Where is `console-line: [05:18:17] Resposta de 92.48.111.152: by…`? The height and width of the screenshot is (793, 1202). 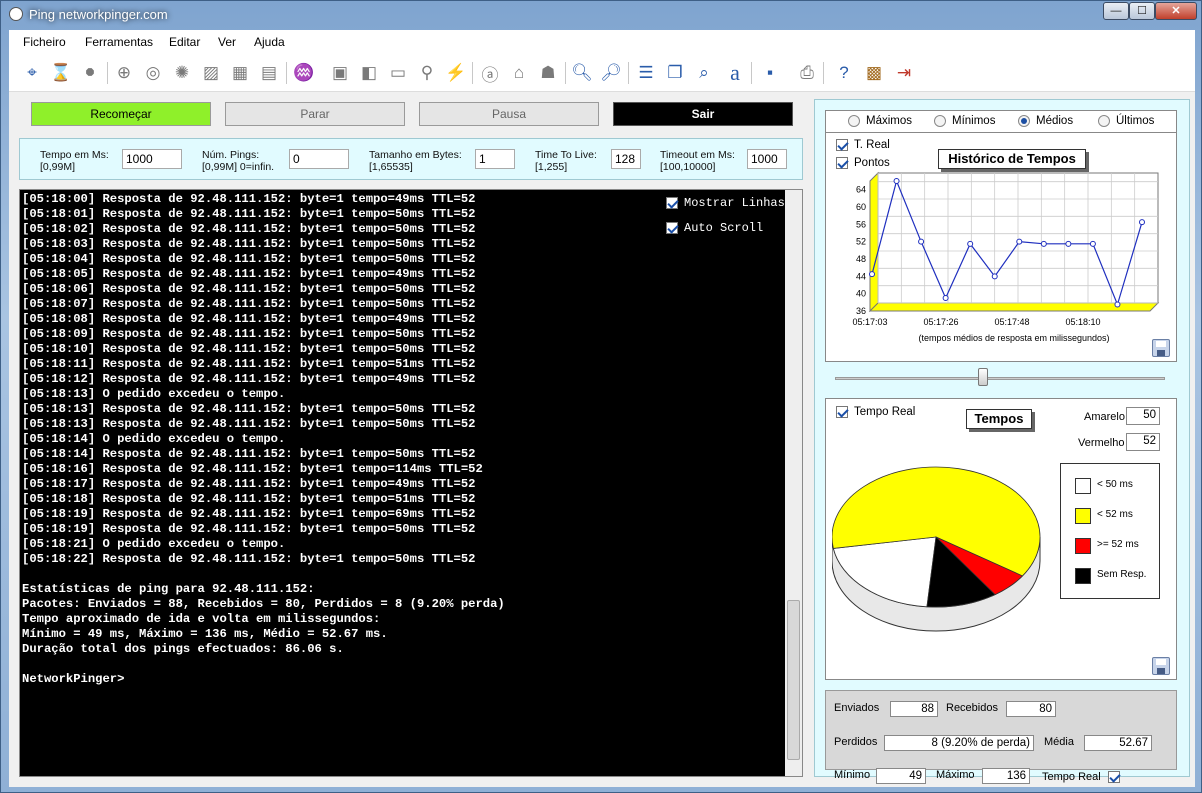
console-line: [05:18:17] Resposta de 92.48.111.152: by… is located at coordinates (249, 484).